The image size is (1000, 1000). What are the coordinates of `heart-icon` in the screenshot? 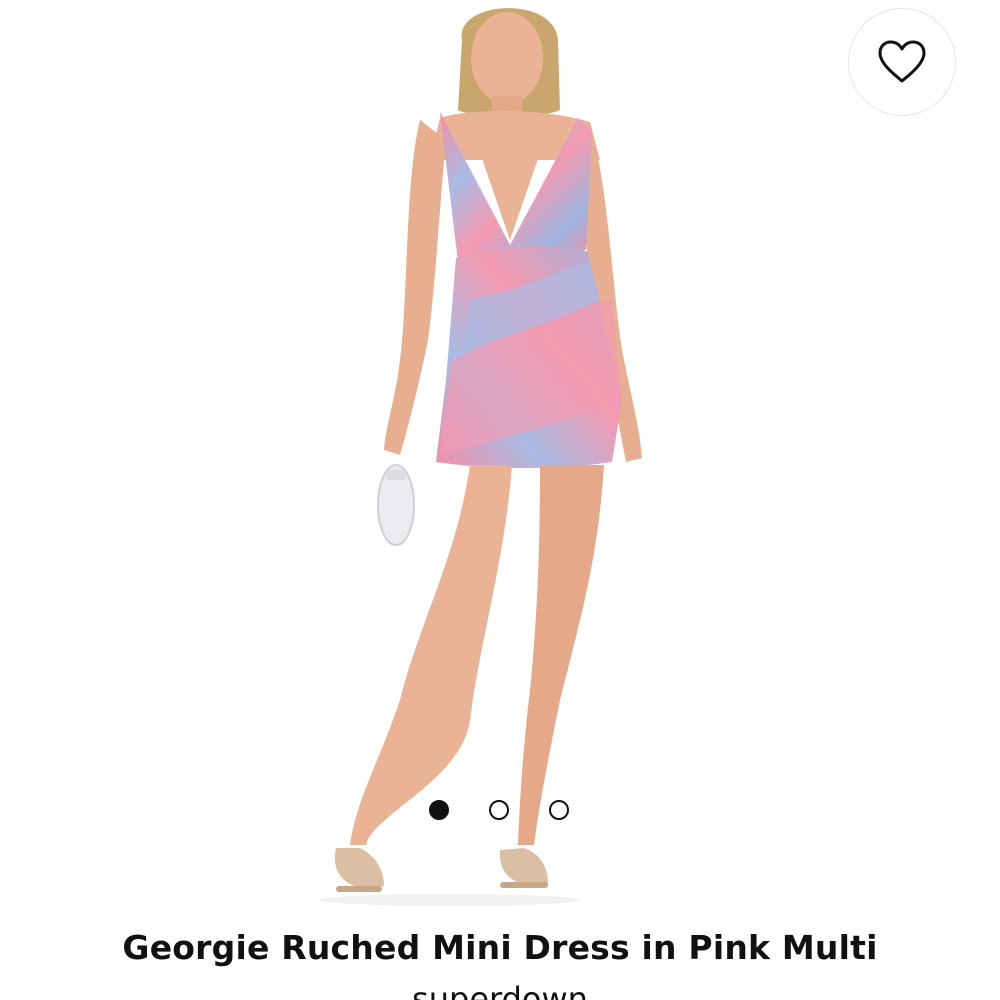 It's located at (902, 61).